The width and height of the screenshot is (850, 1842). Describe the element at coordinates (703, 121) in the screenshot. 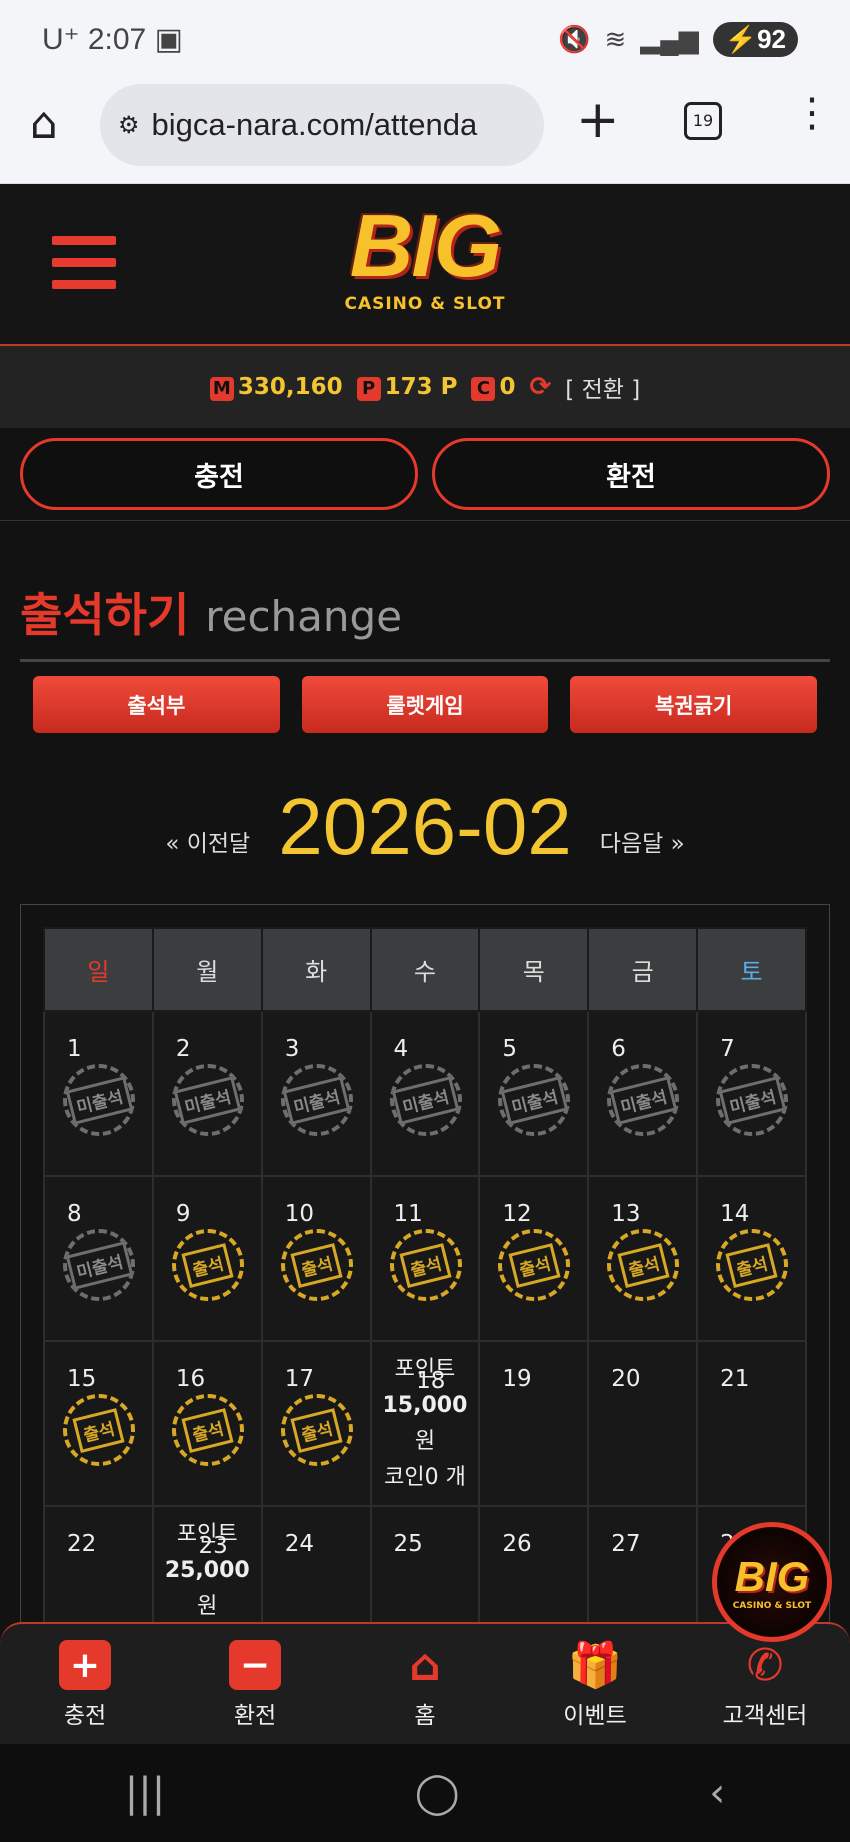

I see `tab-switcher-button: 19` at that location.